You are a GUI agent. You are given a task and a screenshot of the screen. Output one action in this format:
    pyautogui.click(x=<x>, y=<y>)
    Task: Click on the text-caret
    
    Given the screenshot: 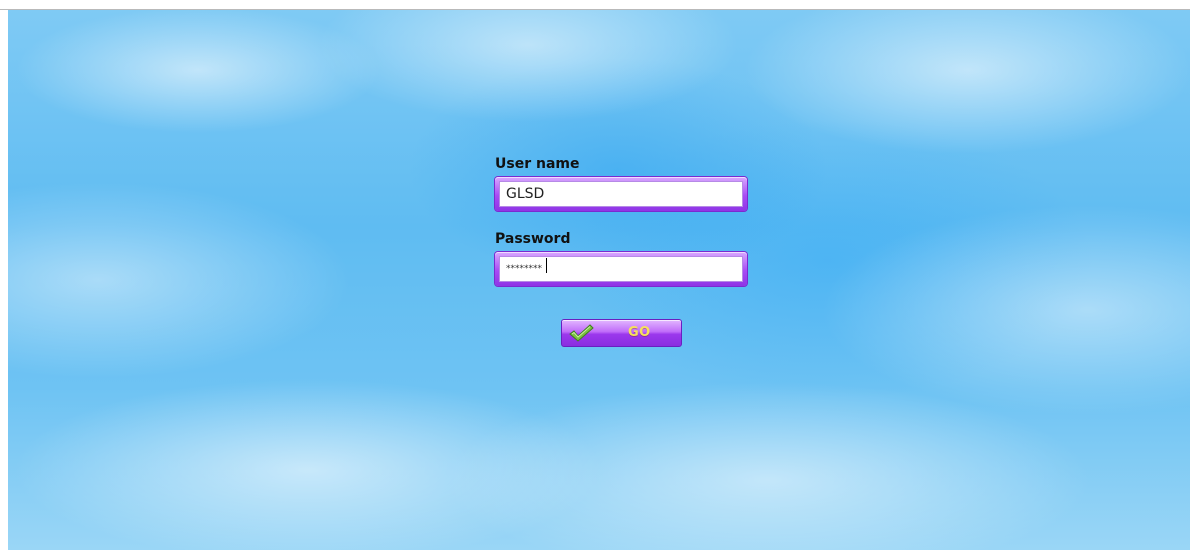 What is the action you would take?
    pyautogui.click(x=546, y=265)
    